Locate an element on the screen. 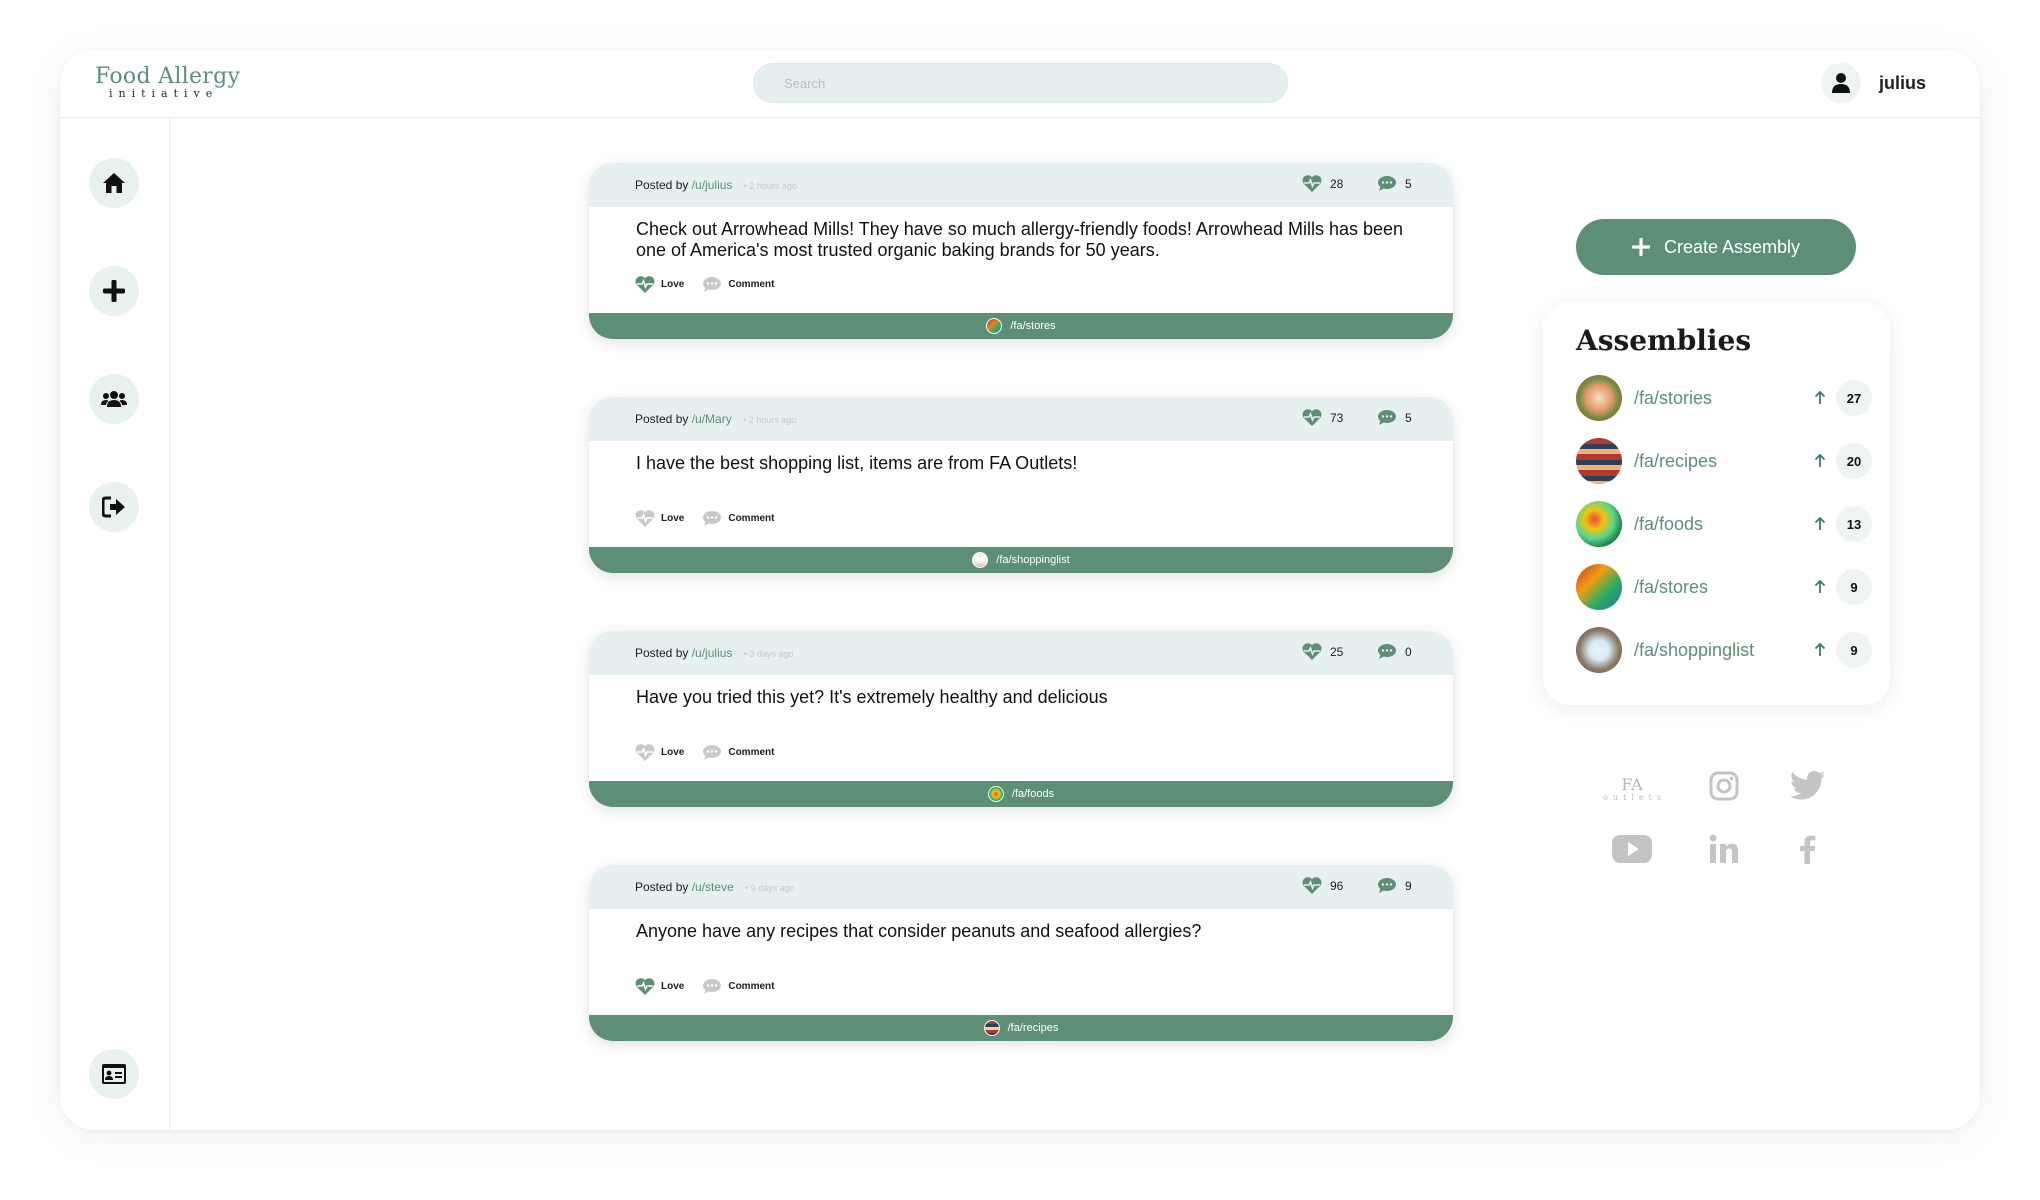  twitter-icon is located at coordinates (1808, 786).